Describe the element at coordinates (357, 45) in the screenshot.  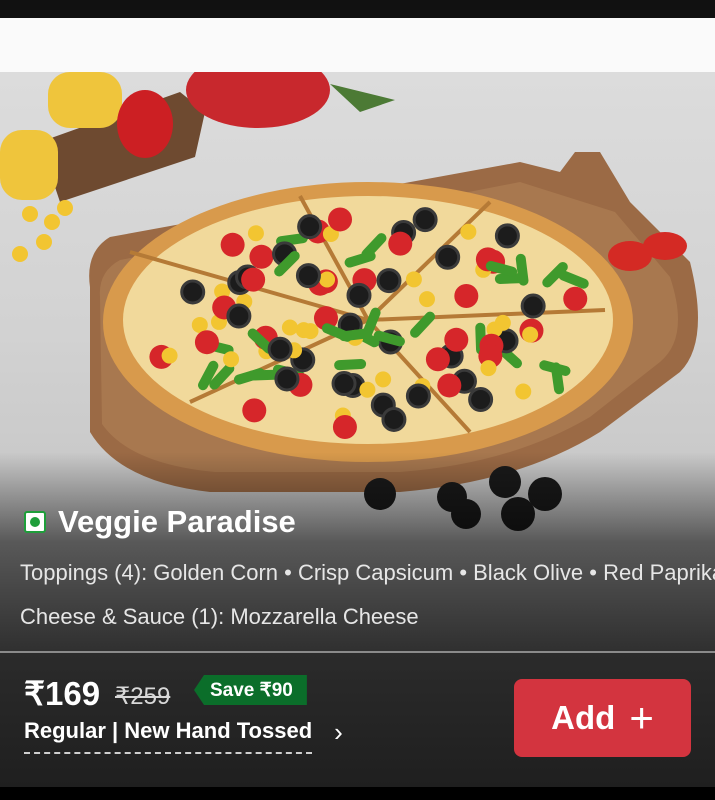
I see `top-strip` at that location.